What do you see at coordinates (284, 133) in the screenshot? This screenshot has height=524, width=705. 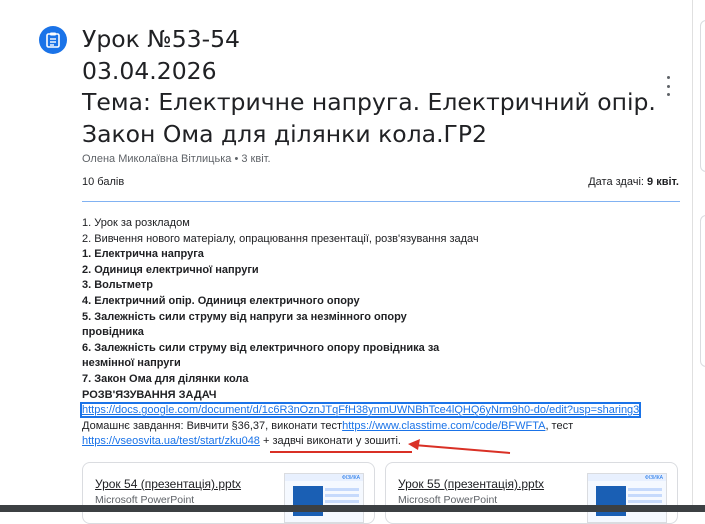 I see `title-line: Закон Ома для ділянки кола.ГР2` at bounding box center [284, 133].